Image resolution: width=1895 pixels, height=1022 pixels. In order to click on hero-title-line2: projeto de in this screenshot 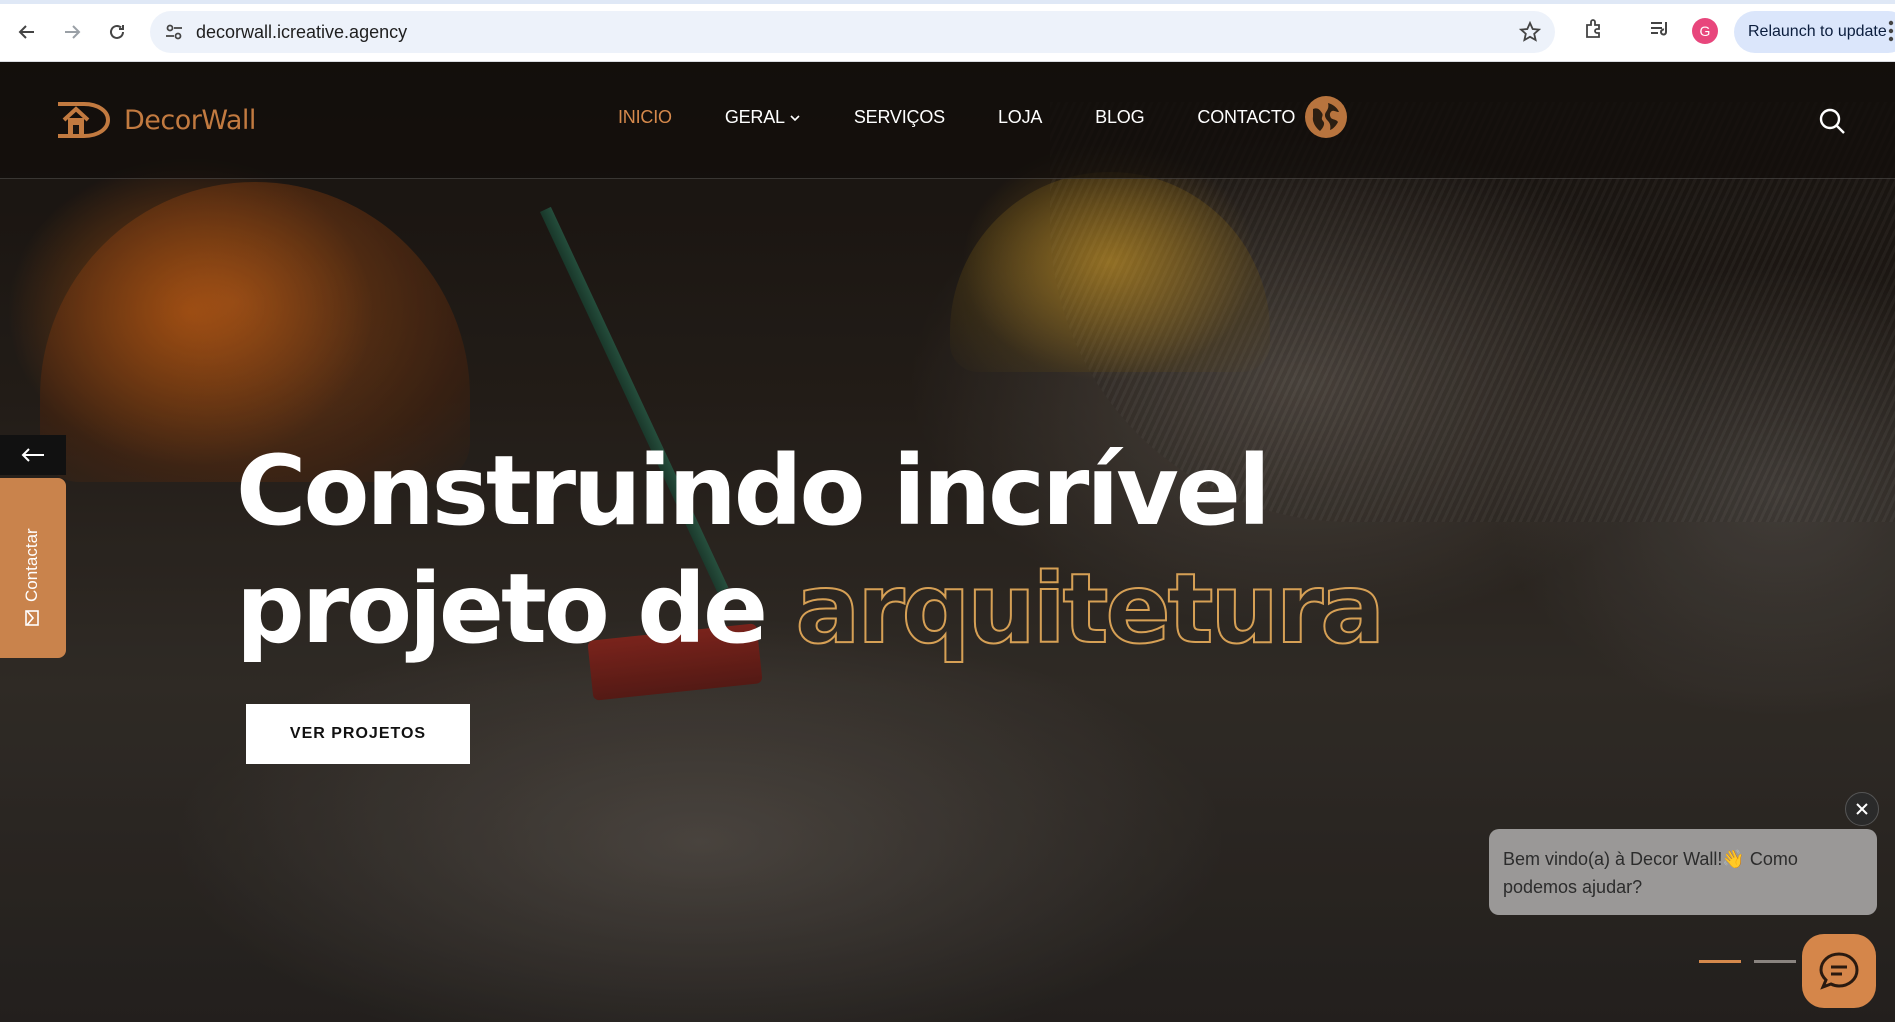, I will do `click(516, 609)`.